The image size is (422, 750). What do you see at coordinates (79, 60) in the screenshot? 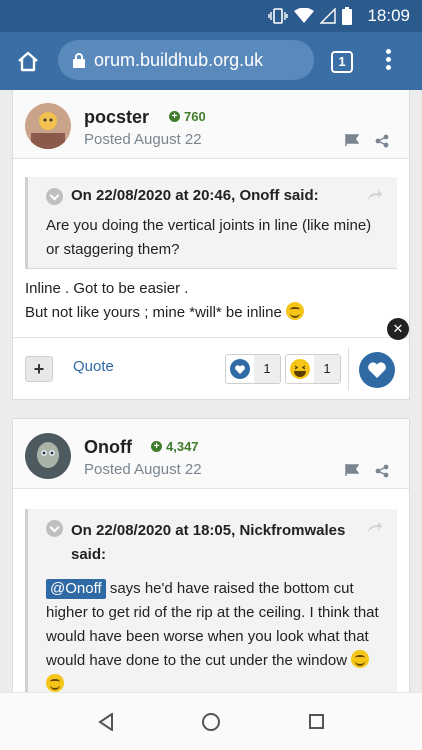
I see `lock-icon` at bounding box center [79, 60].